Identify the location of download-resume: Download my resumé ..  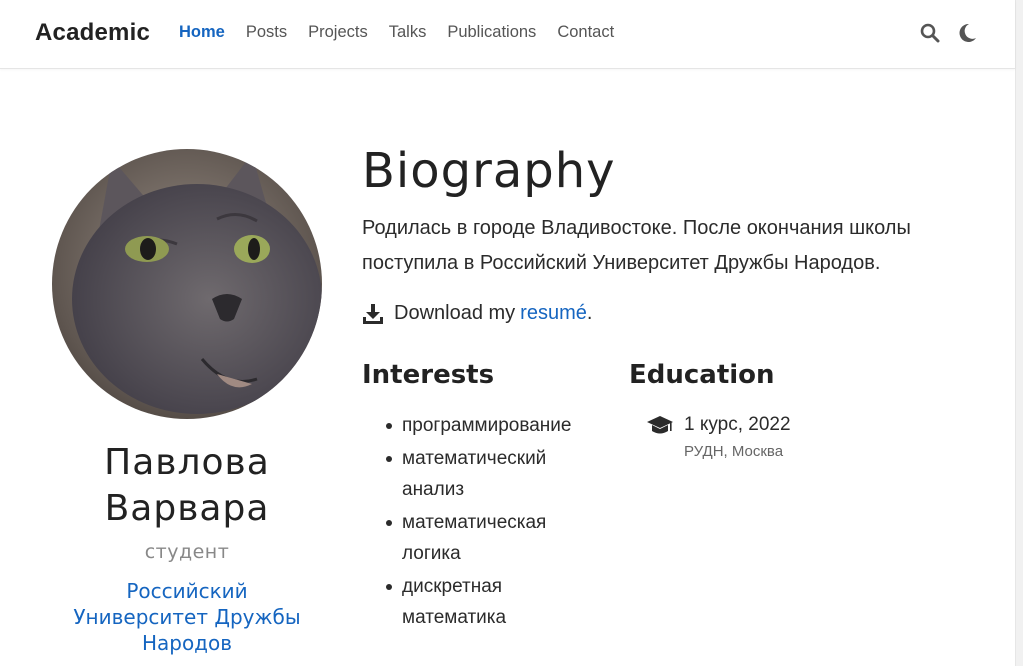
(477, 313).